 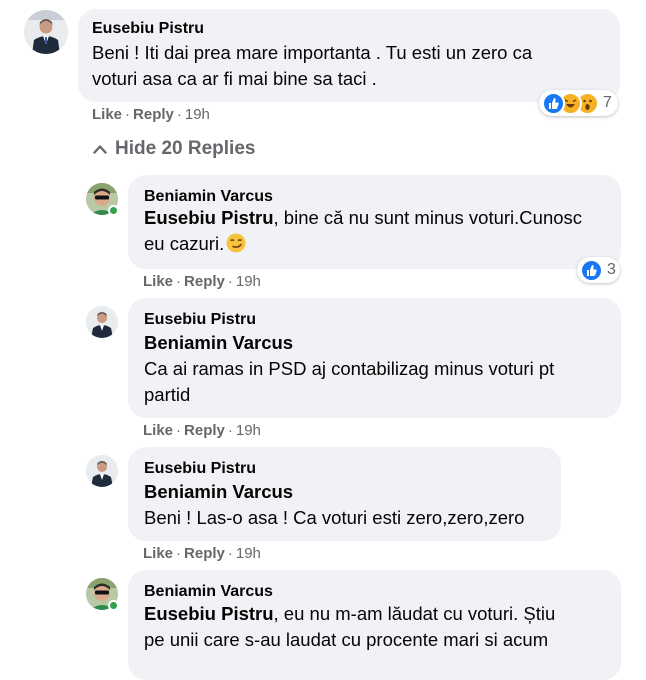 I want to click on comment-text-fragment: , eu nu m-am lăudat cu voturi. Știu, so click(x=414, y=613).